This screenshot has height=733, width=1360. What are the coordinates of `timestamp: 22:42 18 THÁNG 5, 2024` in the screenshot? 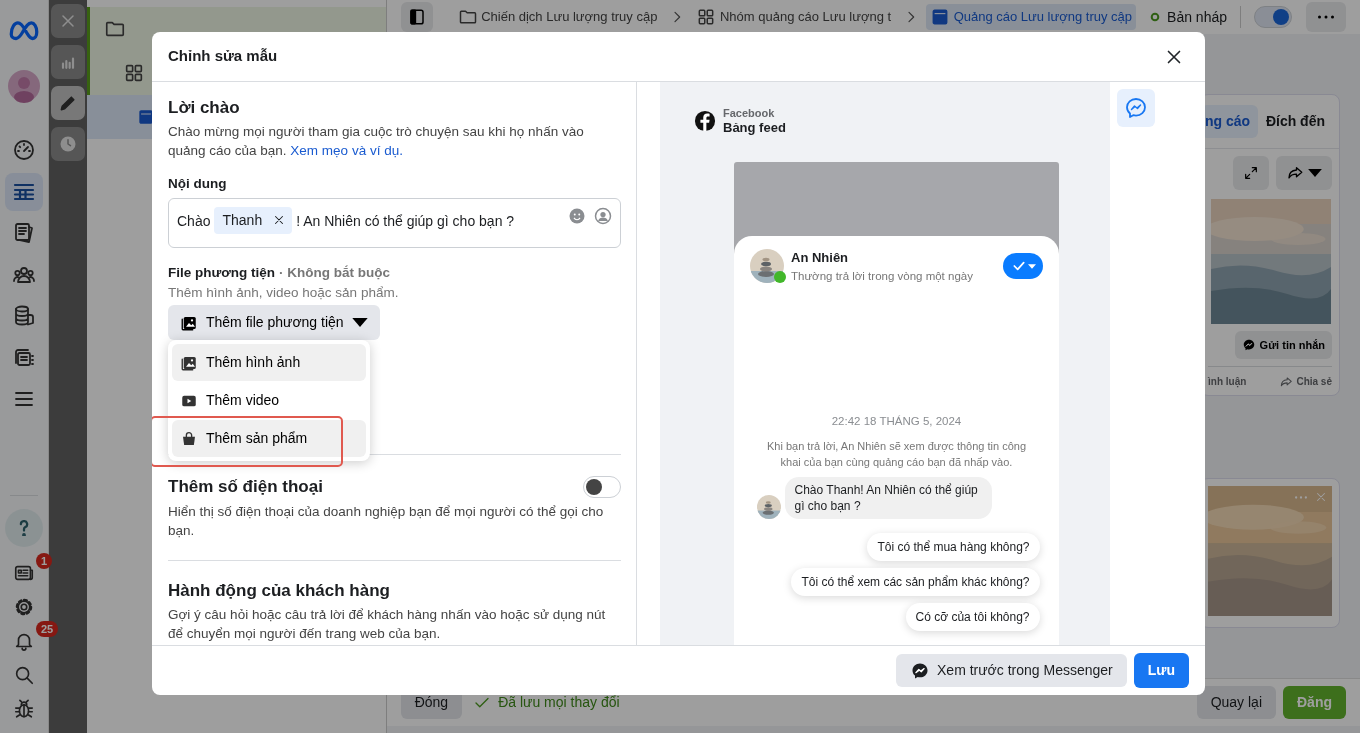 It's located at (896, 421).